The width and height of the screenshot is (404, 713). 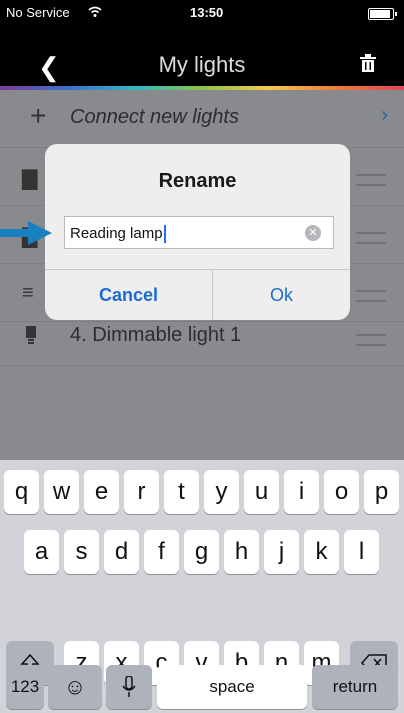 I want to click on wifi-icon, so click(x=95, y=11).